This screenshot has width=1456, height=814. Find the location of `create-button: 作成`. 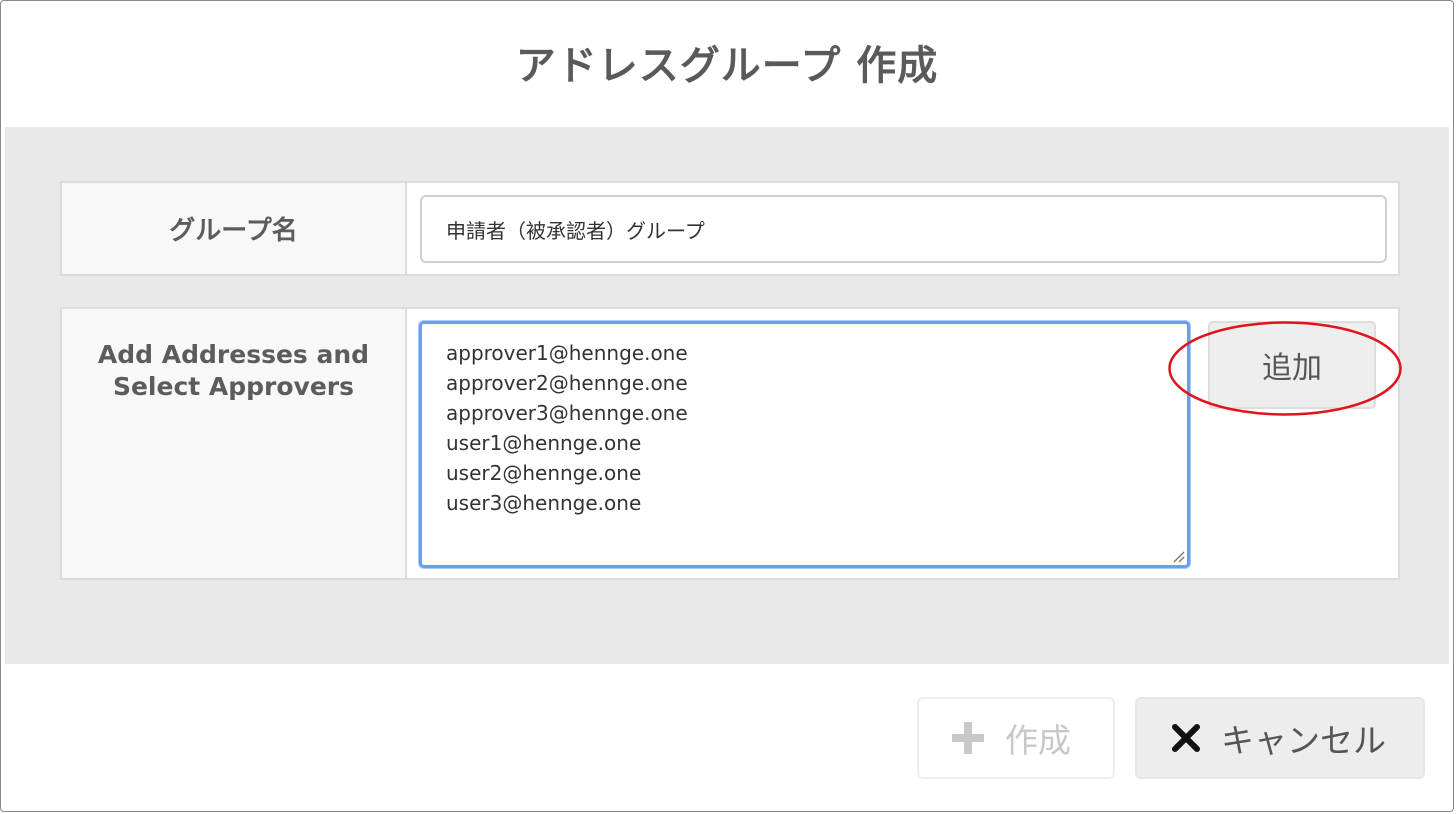

create-button: 作成 is located at coordinates (1016, 738).